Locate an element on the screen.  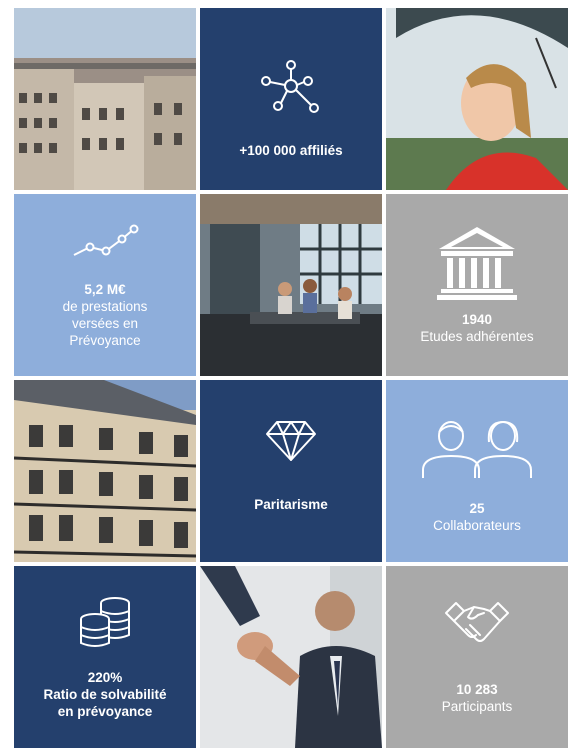
solvabilite-line1: Ratio de solvabilité is located at coordinates (105, 694).